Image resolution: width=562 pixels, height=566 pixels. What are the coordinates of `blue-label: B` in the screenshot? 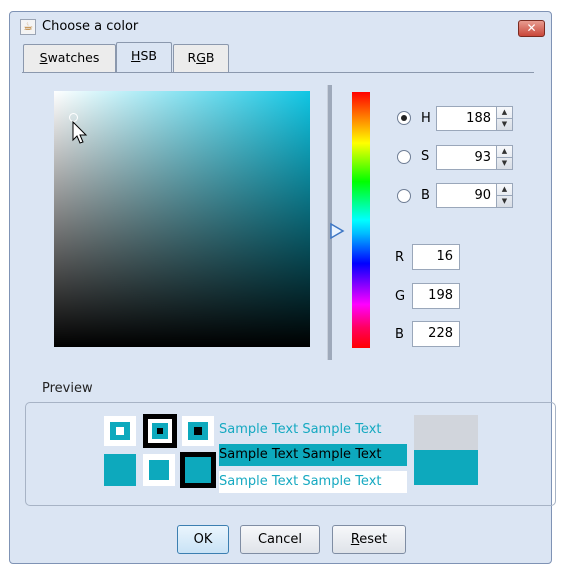 It's located at (399, 334).